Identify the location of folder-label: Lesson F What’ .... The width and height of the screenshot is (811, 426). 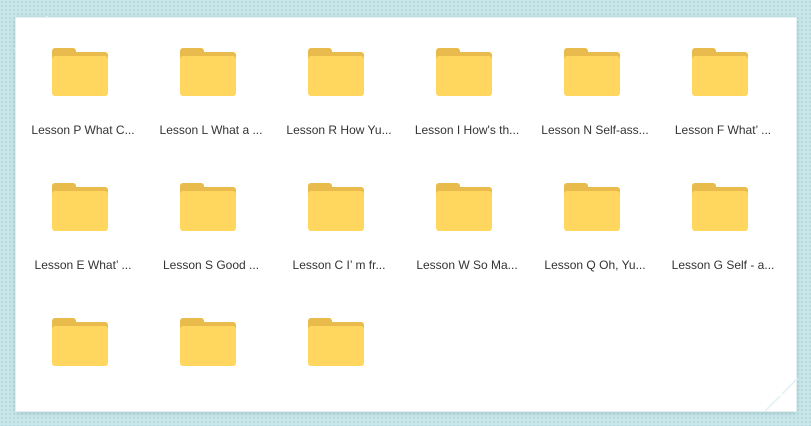
(723, 130).